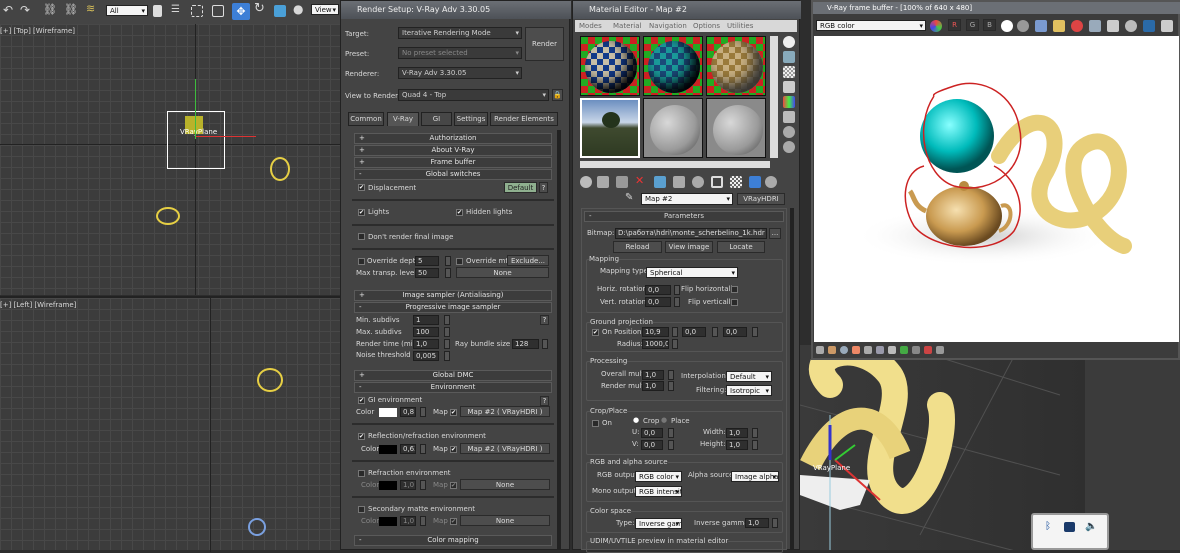  Describe the element at coordinates (453, 485) in the screenshot. I see `refr-map-checkbox: ✔` at that location.